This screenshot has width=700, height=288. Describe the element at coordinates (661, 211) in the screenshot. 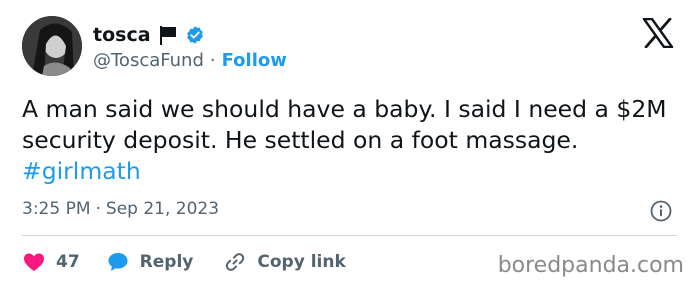

I see `info-icon` at that location.